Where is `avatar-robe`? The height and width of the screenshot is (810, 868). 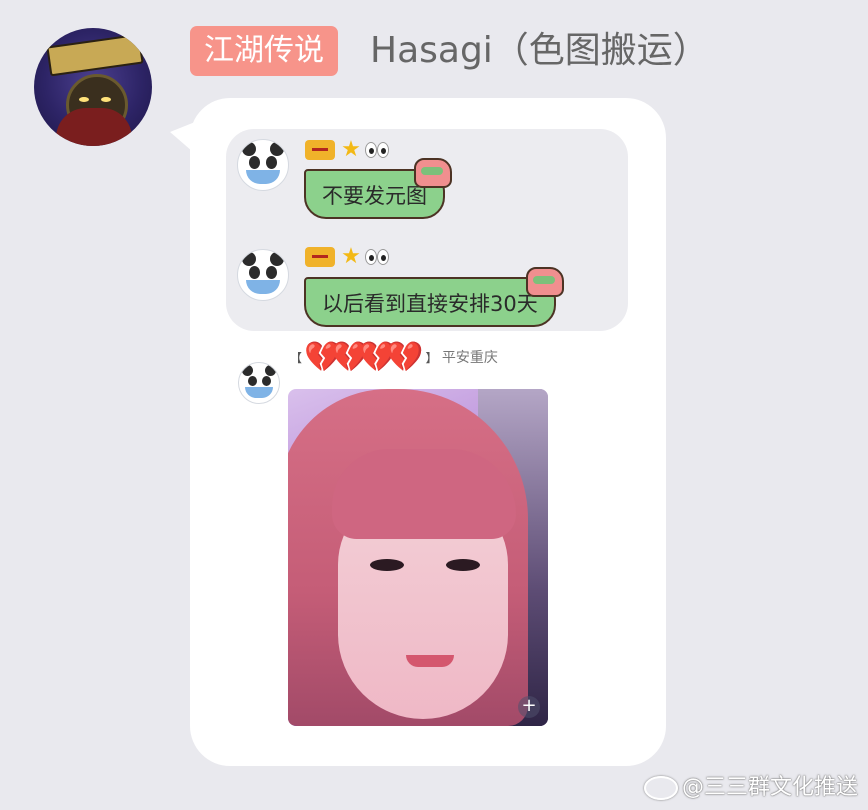
avatar-robe is located at coordinates (94, 127).